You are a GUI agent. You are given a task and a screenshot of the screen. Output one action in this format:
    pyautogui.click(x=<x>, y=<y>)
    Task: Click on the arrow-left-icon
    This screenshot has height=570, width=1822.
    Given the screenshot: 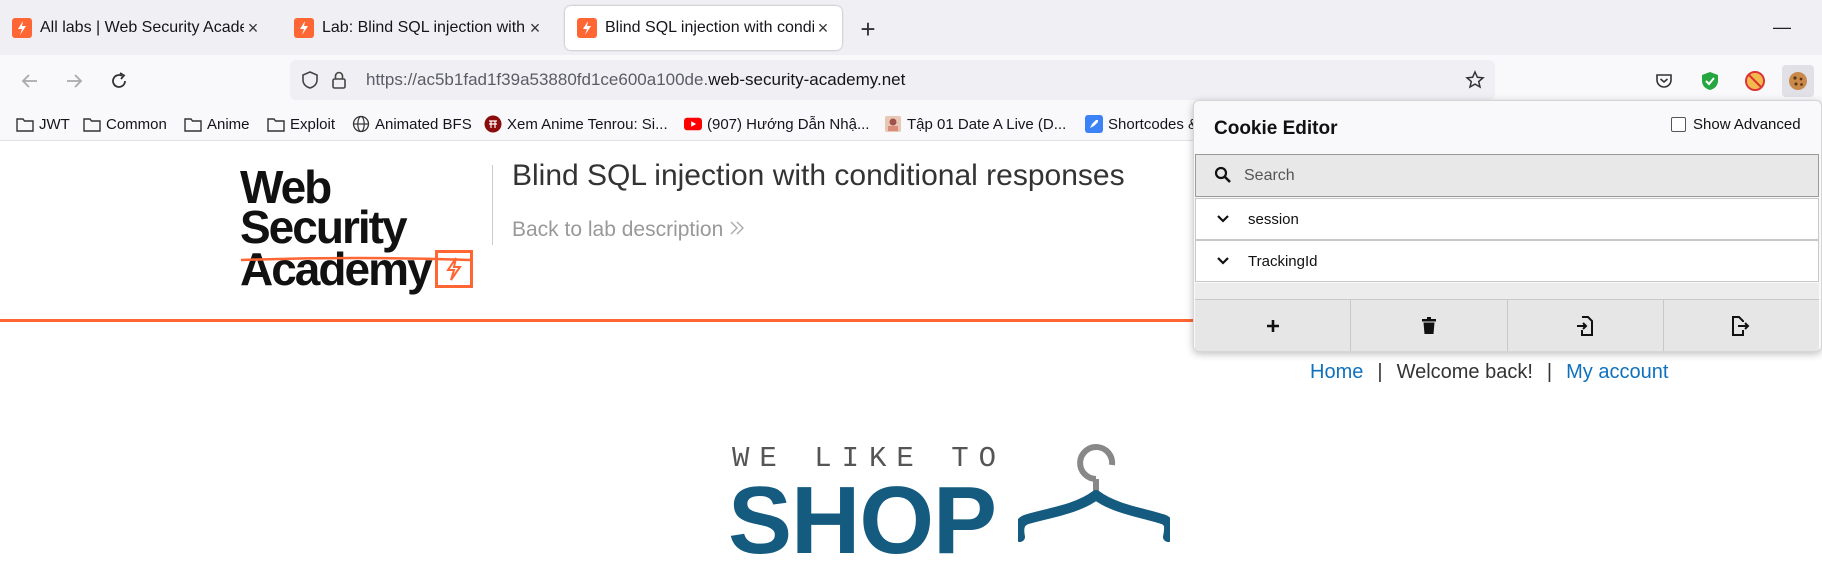 What is the action you would take?
    pyautogui.click(x=29, y=81)
    